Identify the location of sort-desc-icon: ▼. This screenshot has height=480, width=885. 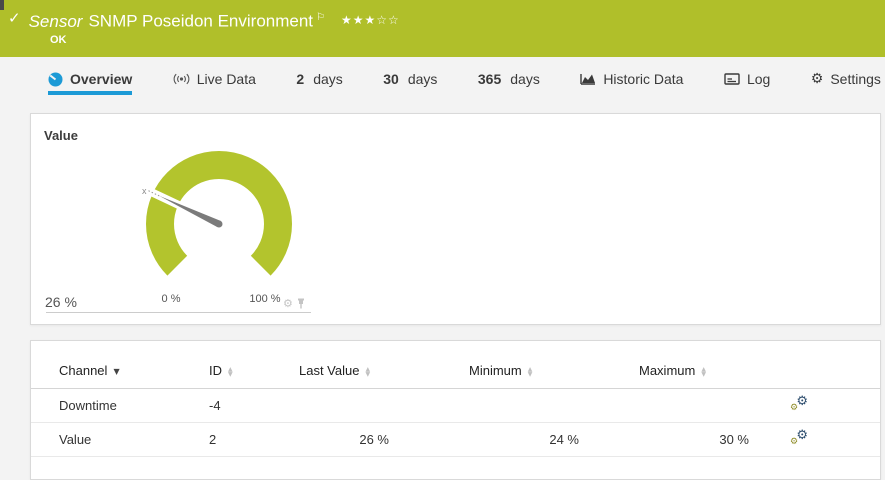
(116, 371).